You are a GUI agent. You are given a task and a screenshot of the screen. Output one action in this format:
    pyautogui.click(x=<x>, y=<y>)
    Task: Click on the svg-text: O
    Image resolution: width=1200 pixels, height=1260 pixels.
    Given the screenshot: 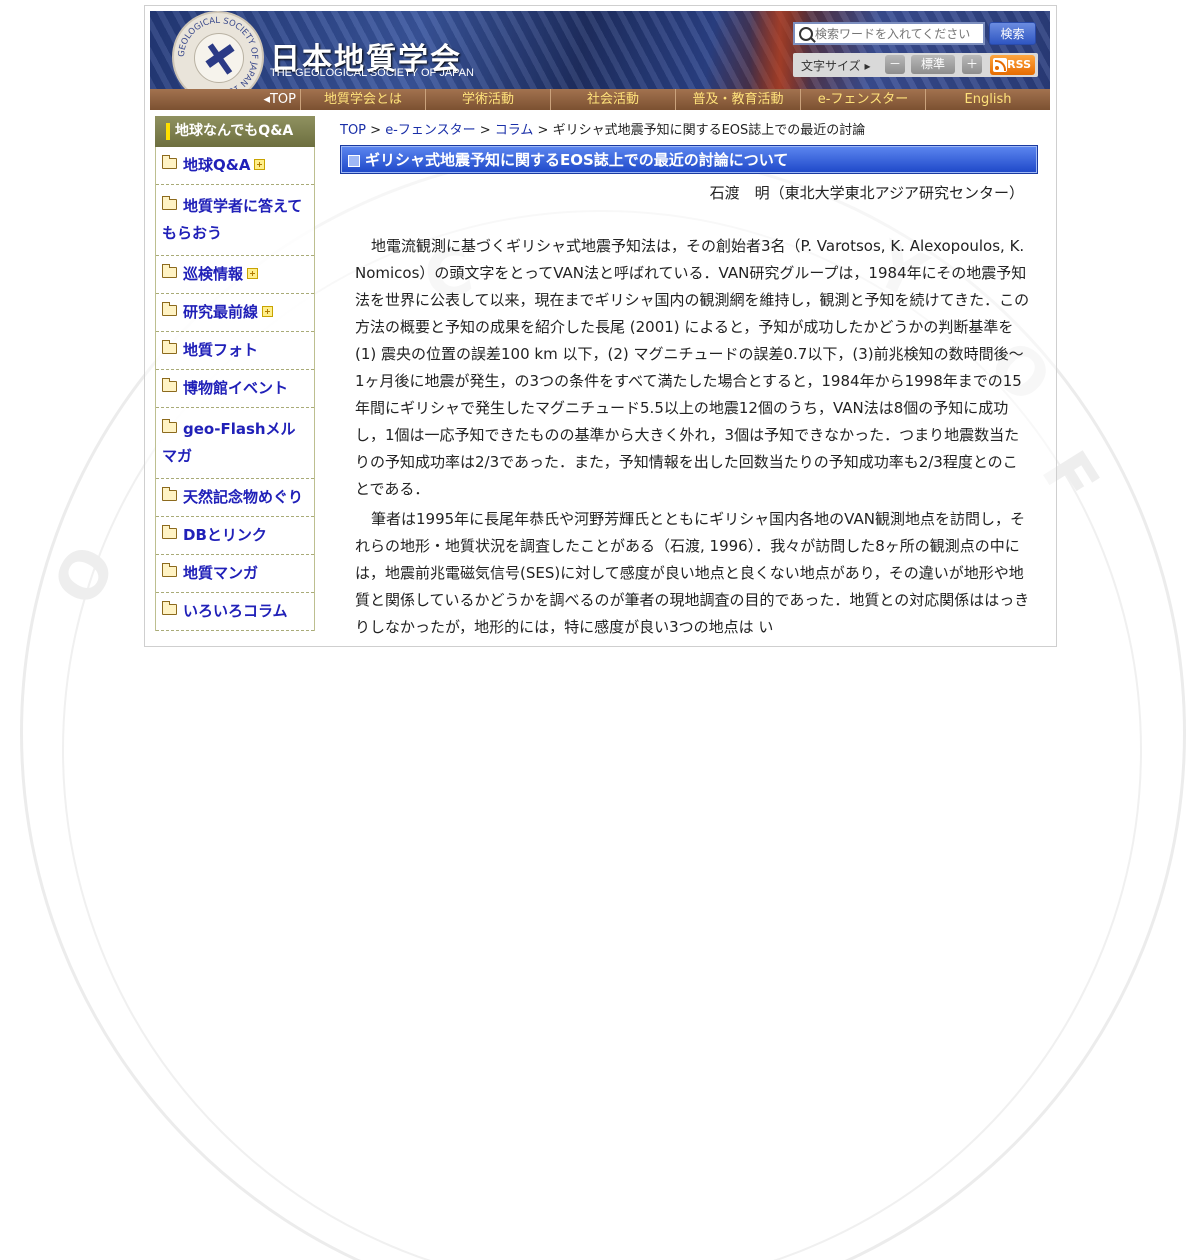 What is the action you would take?
    pyautogui.click(x=85, y=576)
    